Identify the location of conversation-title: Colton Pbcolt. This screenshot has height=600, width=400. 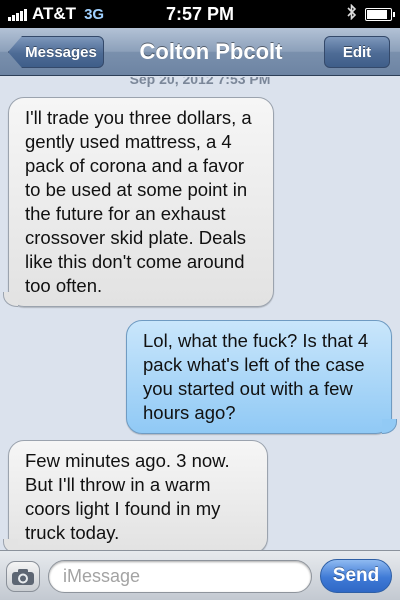
(211, 51).